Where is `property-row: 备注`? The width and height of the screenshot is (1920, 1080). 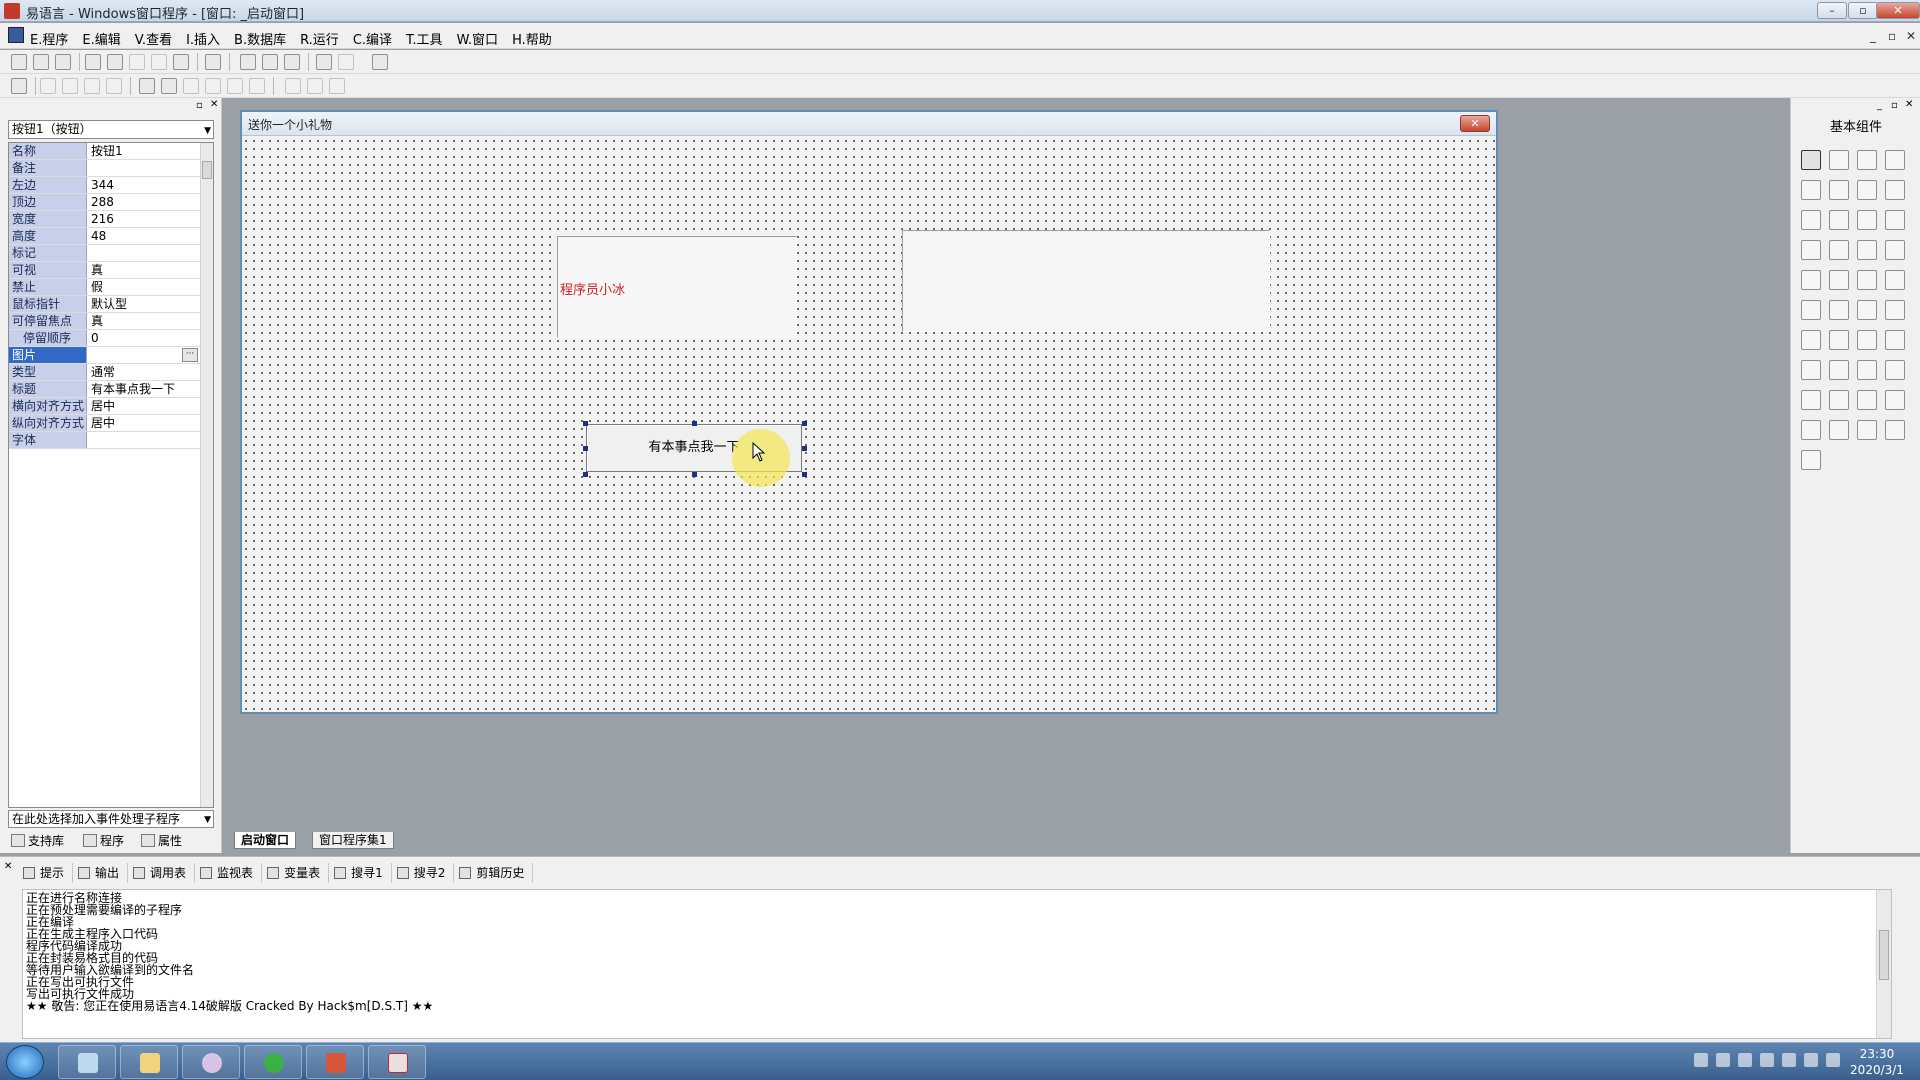 property-row: 备注 is located at coordinates (105, 168).